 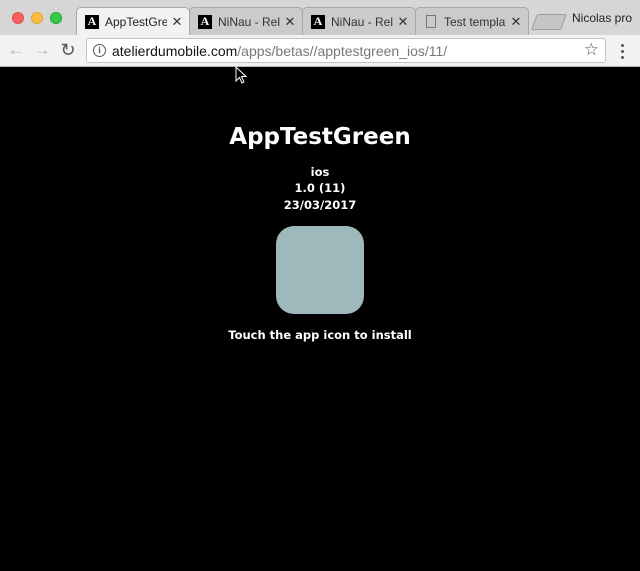 I want to click on tab-ninau-2: A NiNau - Rele ✕, so click(x=359, y=21).